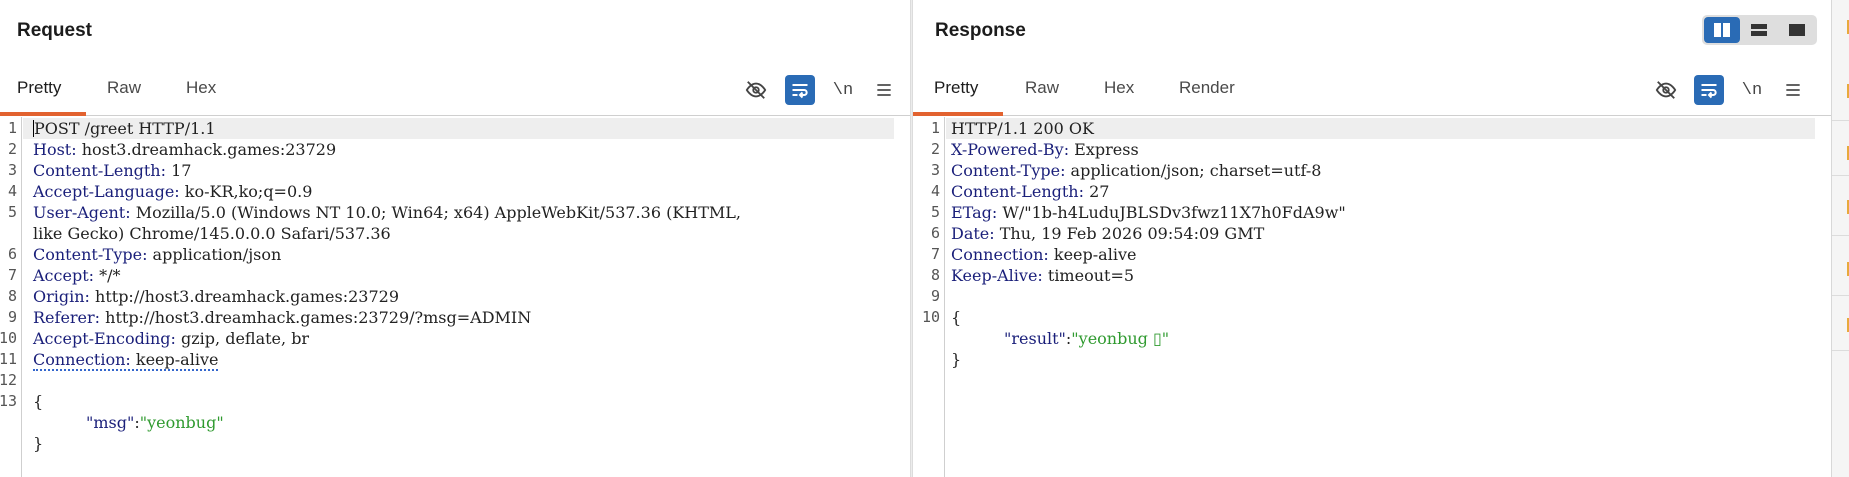 Image resolution: width=1849 pixels, height=477 pixels. What do you see at coordinates (54, 30) in the screenshot?
I see `request-title: Request` at bounding box center [54, 30].